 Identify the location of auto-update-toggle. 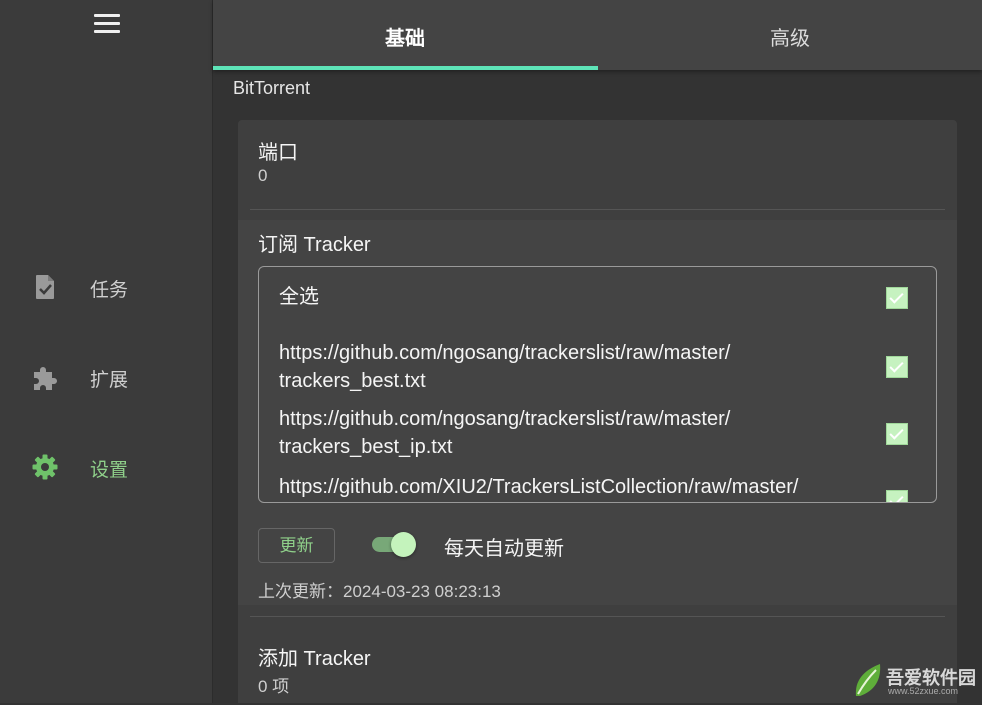
(394, 544).